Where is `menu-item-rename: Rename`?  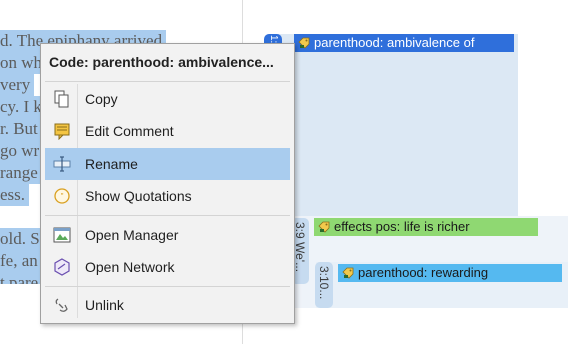
menu-item-rename: Rename is located at coordinates (167, 164).